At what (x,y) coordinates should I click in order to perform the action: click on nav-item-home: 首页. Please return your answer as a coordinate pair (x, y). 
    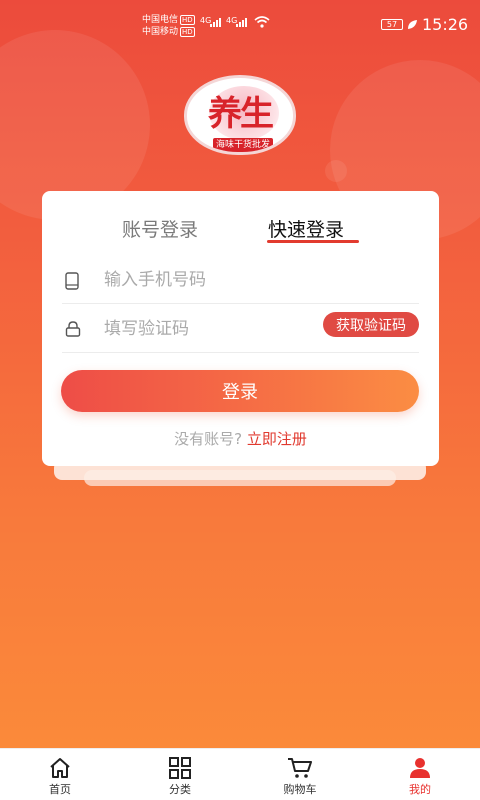
    Looking at the image, I should click on (60, 774).